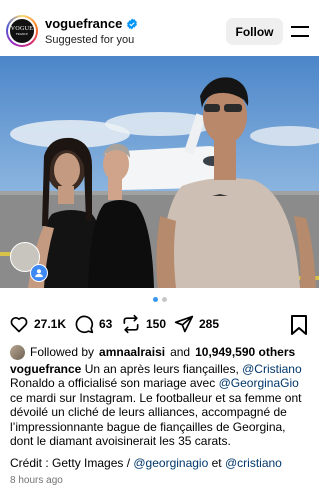  What do you see at coordinates (143, 324) in the screenshot?
I see `repost-action: 150` at bounding box center [143, 324].